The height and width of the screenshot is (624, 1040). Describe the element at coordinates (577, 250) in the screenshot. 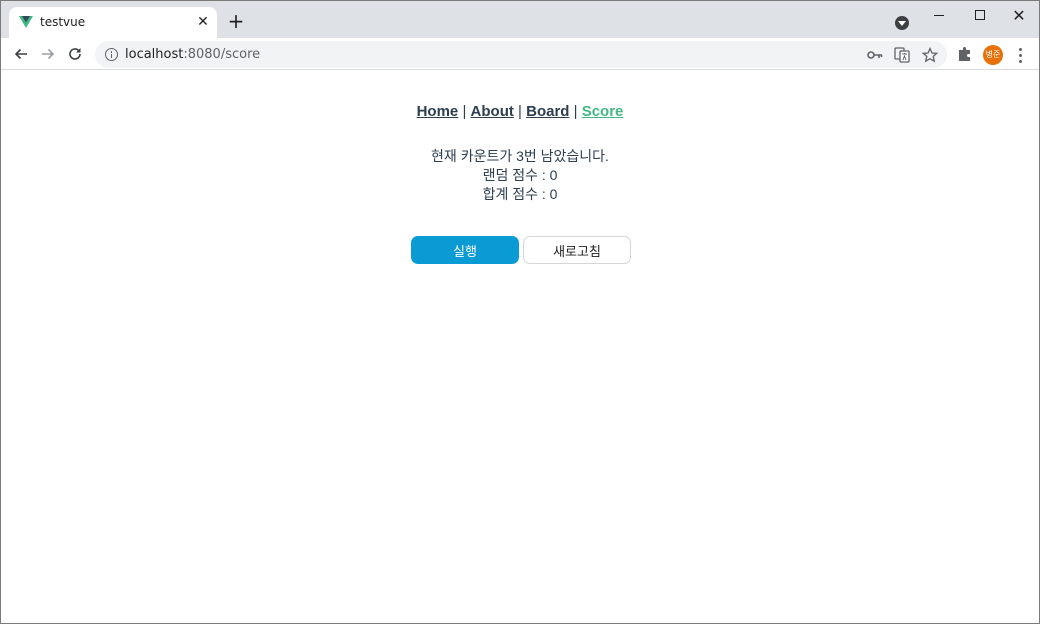

I see `refresh-button: 새로고침` at that location.